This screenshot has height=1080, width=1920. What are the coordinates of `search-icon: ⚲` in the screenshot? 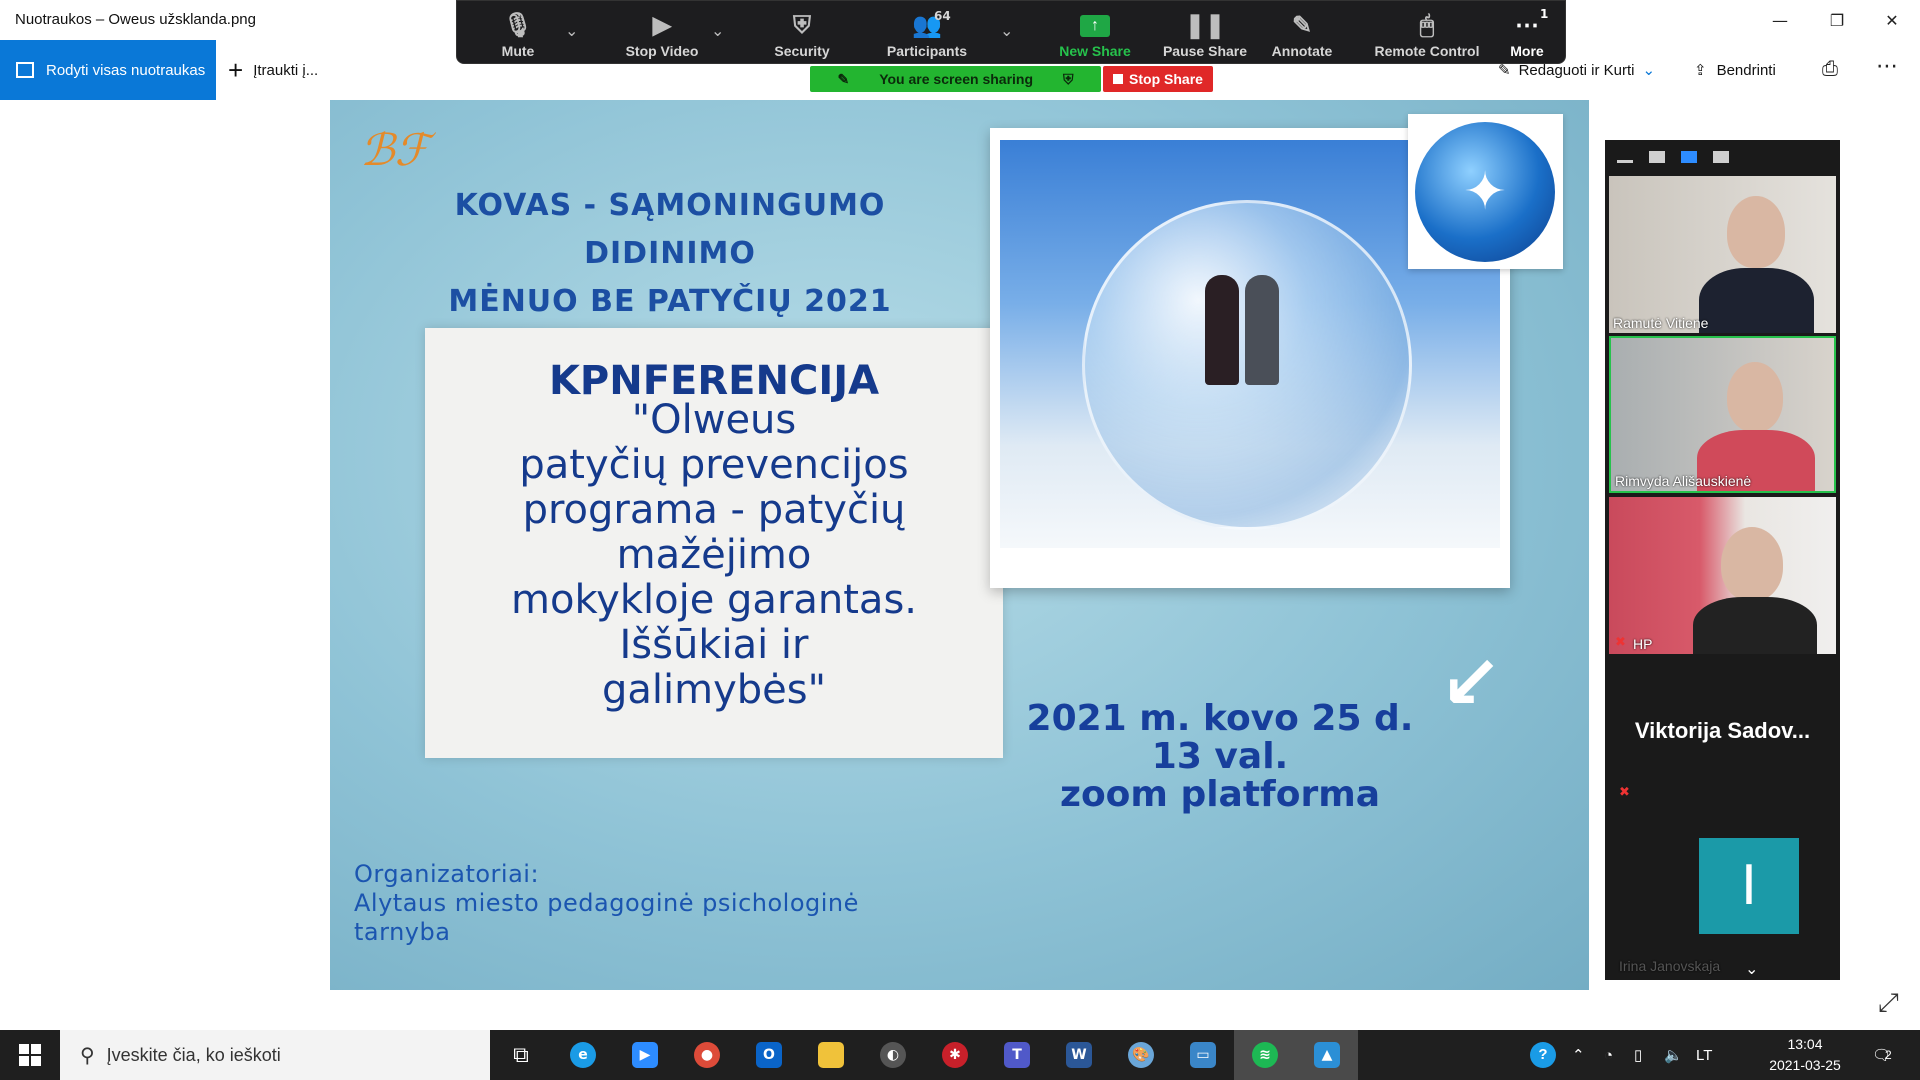 It's located at (87, 1055).